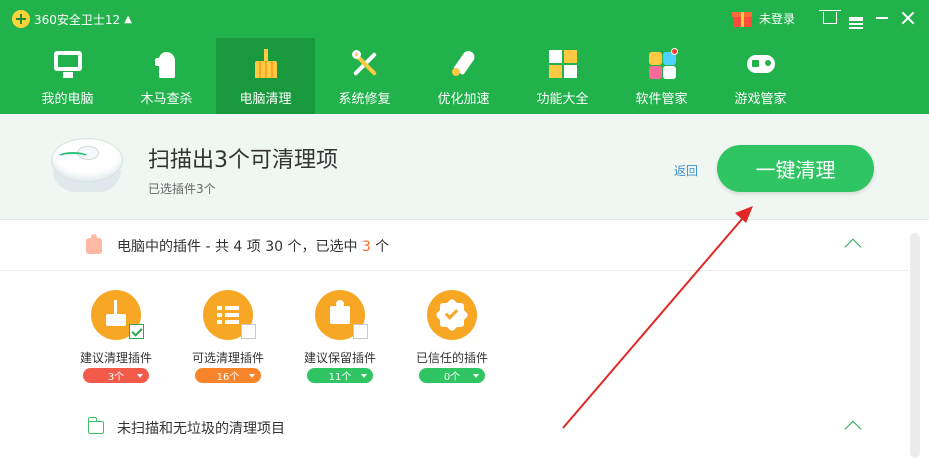 The height and width of the screenshot is (458, 929). I want to click on count-value: 11个, so click(340, 377).